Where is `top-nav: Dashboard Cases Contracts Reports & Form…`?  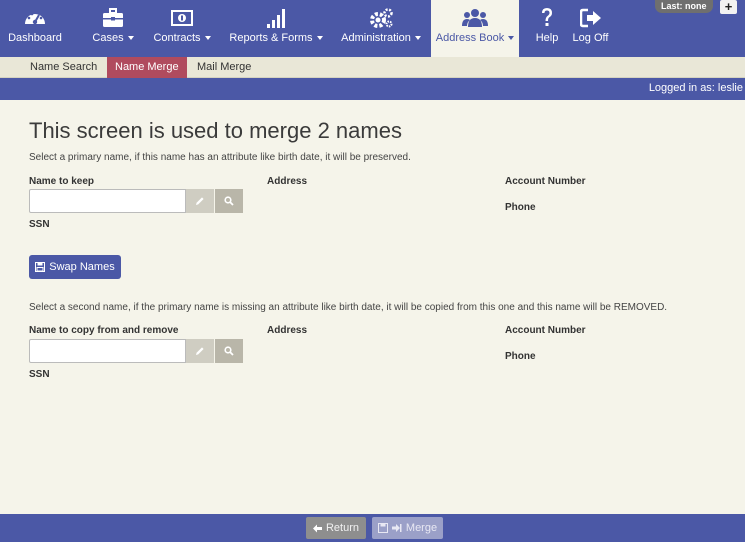
top-nav: Dashboard Cases Contracts Reports & Form… is located at coordinates (372, 28).